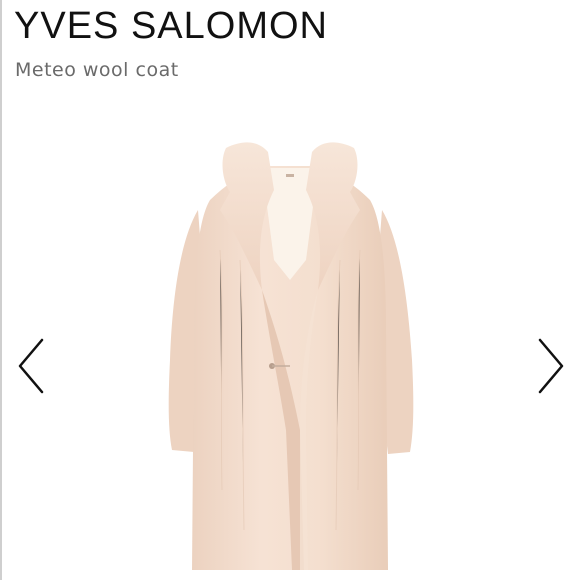 This screenshot has height=580, width=580. I want to click on chevron-left-icon, so click(32, 366).